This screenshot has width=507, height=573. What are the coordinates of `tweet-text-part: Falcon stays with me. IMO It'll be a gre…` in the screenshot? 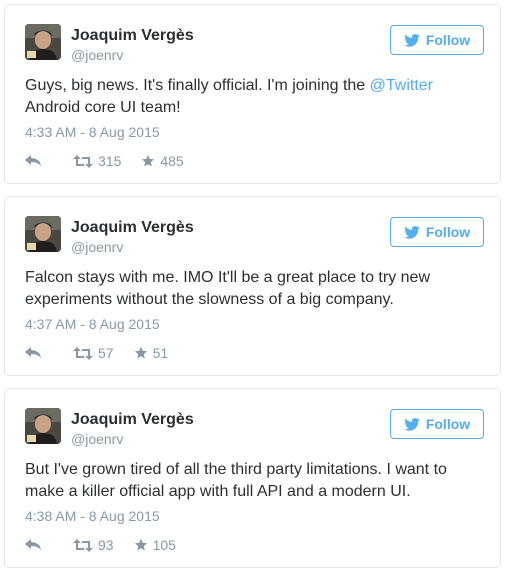 It's located at (227, 288).